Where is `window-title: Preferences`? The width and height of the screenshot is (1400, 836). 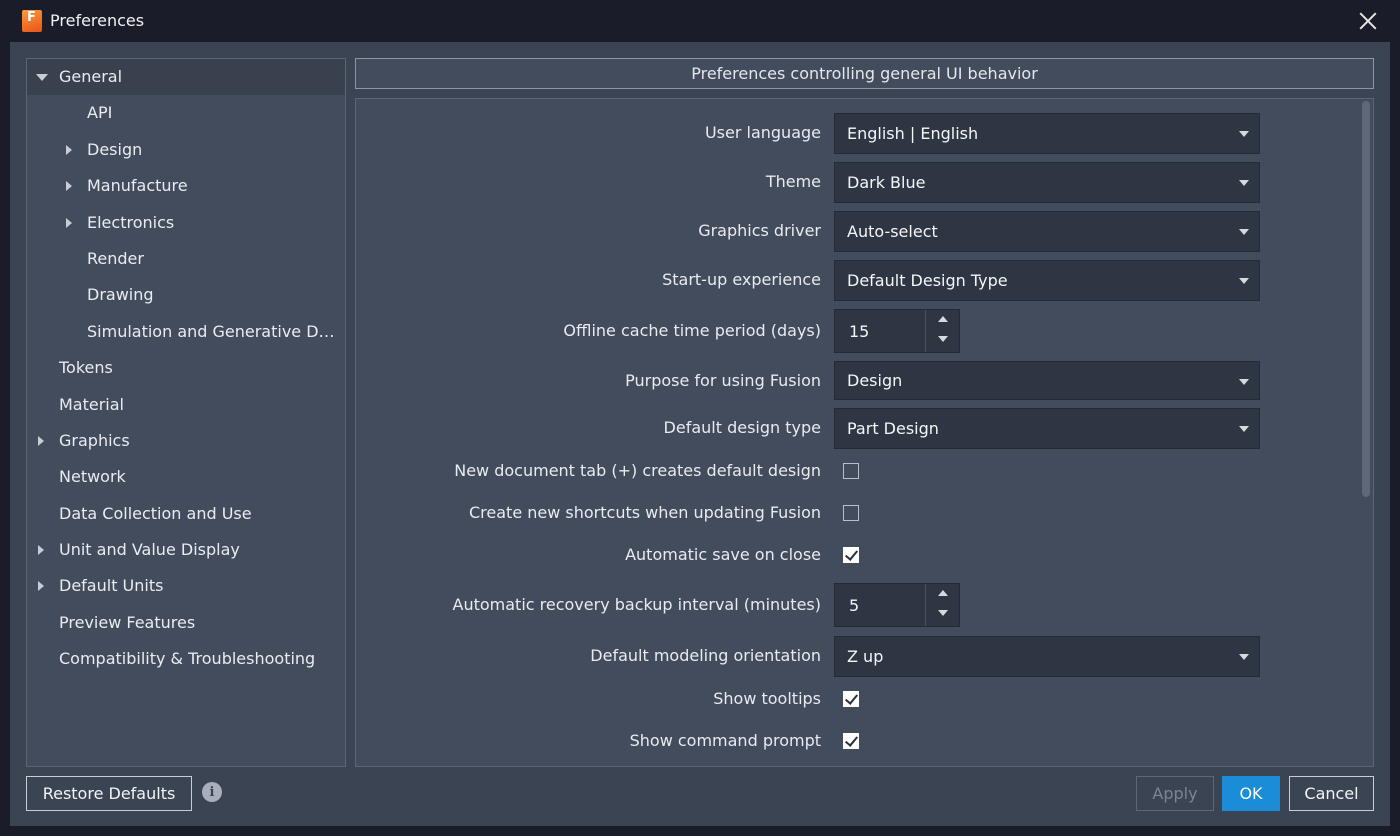 window-title: Preferences is located at coordinates (97, 20).